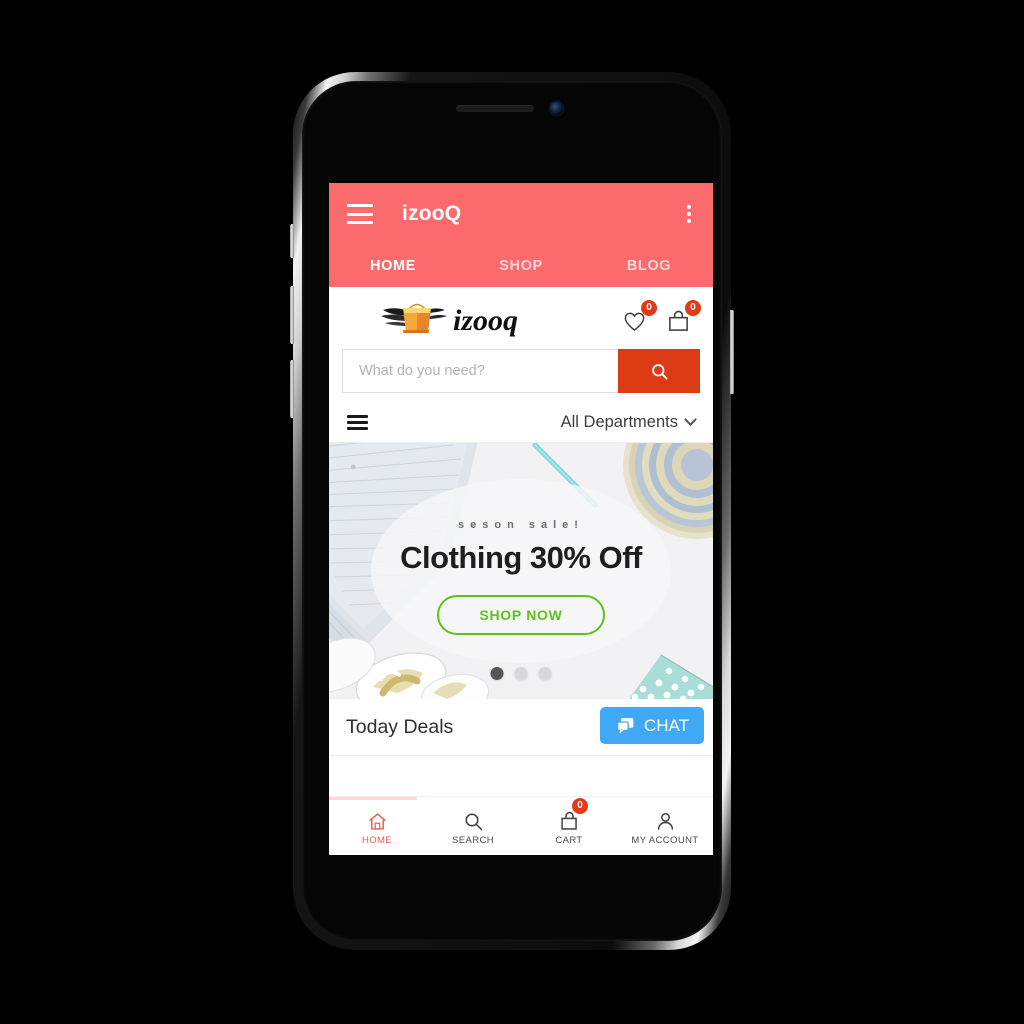 This screenshot has height=1024, width=1024. What do you see at coordinates (473, 840) in the screenshot?
I see `nav-label-search: SEARCH` at bounding box center [473, 840].